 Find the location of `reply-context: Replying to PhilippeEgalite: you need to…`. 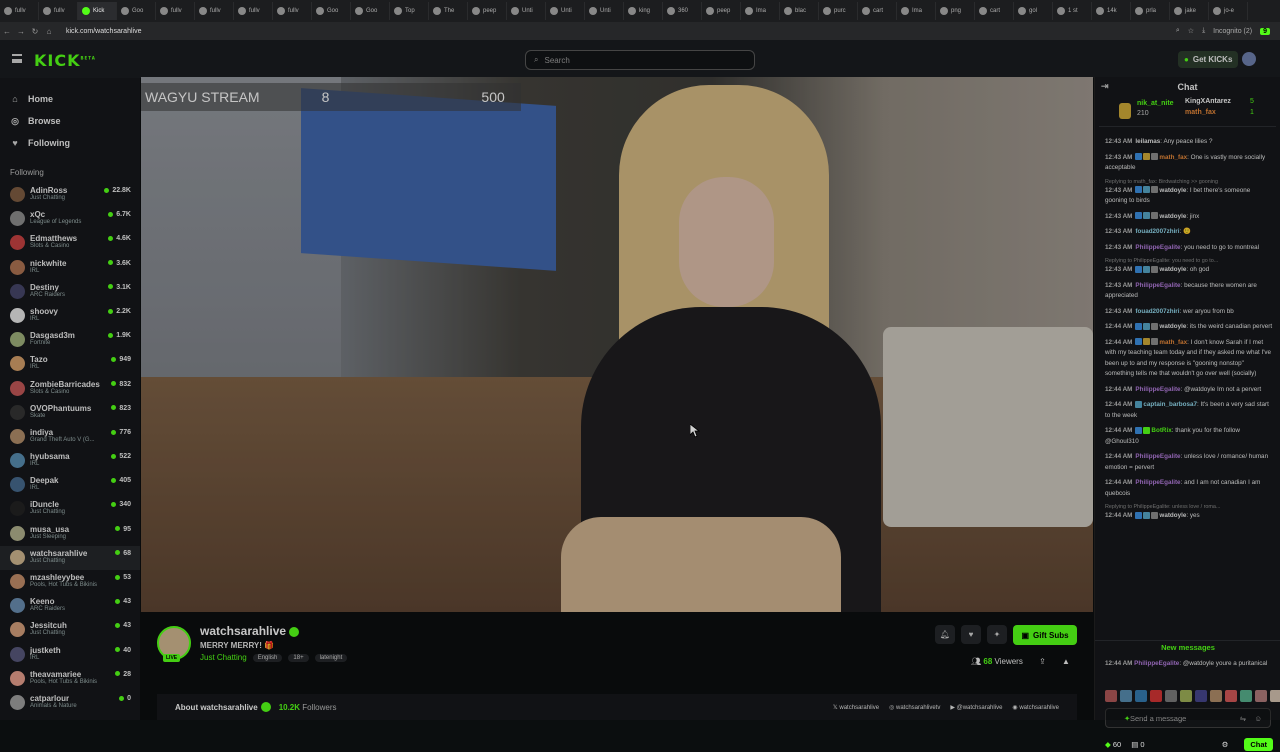

reply-context: Replying to PhilippeEgalite: you need to… is located at coordinates (1189, 261).